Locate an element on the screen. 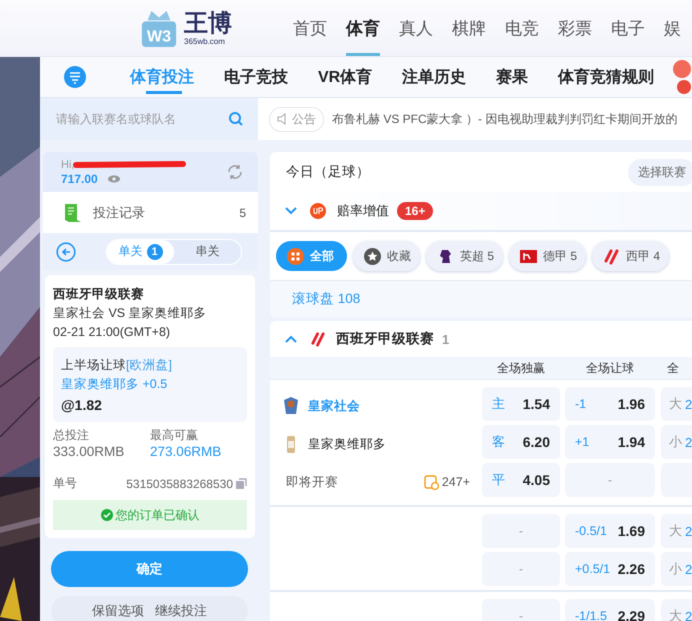 The width and height of the screenshot is (692, 621). bet-records-count: 5 is located at coordinates (242, 213).